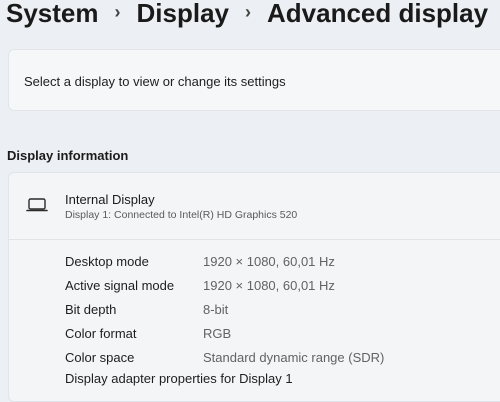  What do you see at coordinates (107, 261) in the screenshot?
I see `property-label: Desktop mode` at bounding box center [107, 261].